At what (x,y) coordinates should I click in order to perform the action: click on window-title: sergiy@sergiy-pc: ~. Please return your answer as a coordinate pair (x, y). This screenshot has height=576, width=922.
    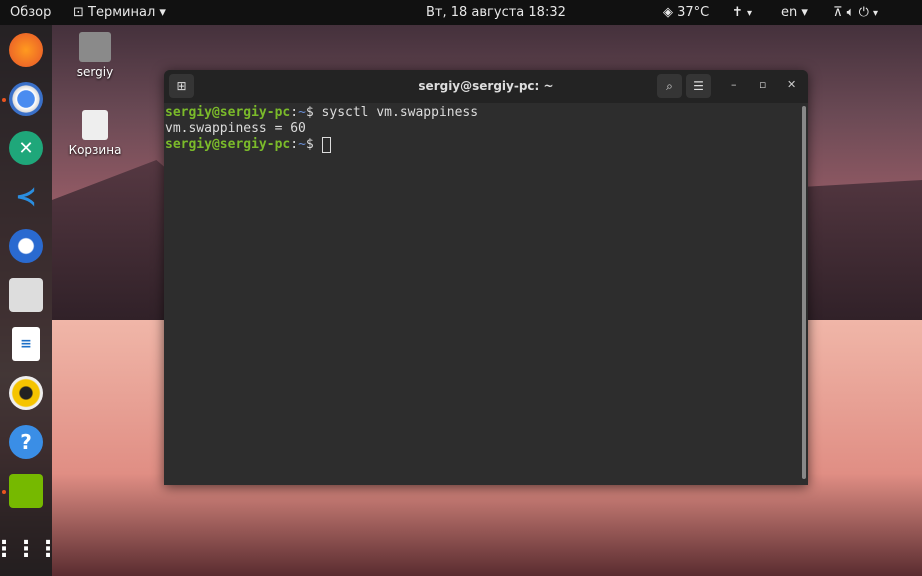
    Looking at the image, I should click on (486, 86).